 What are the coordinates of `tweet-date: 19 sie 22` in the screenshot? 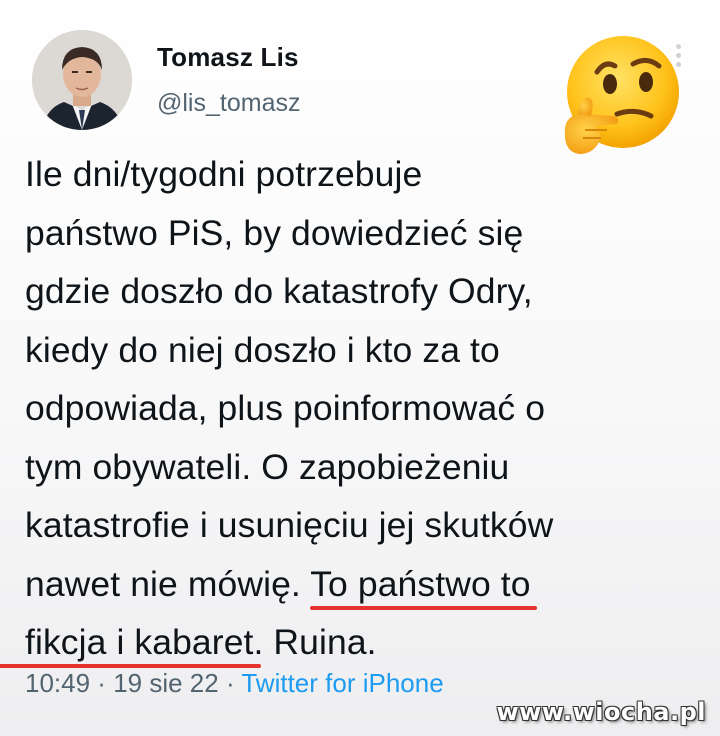 It's located at (166, 683).